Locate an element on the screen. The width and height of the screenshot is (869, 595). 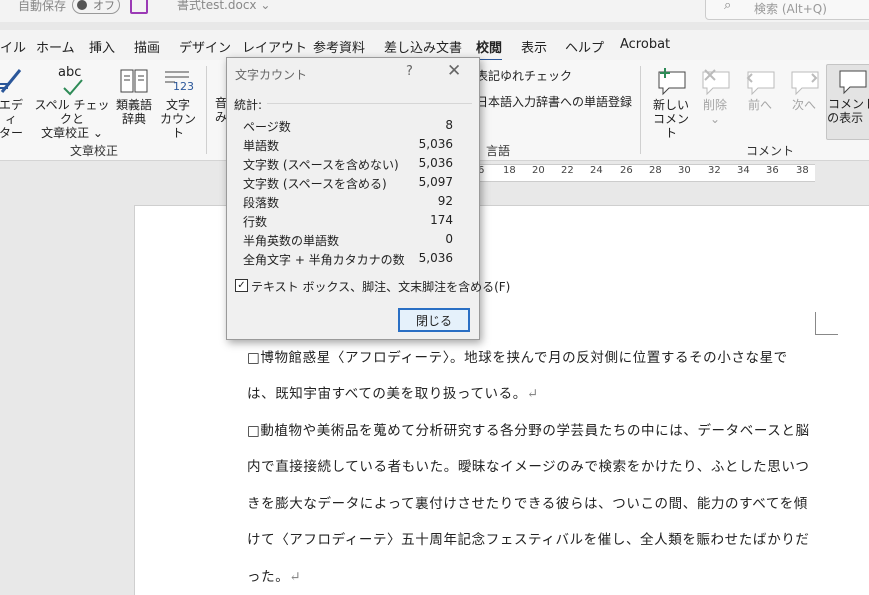
editor-button: エディ ター is located at coordinates (13, 103).